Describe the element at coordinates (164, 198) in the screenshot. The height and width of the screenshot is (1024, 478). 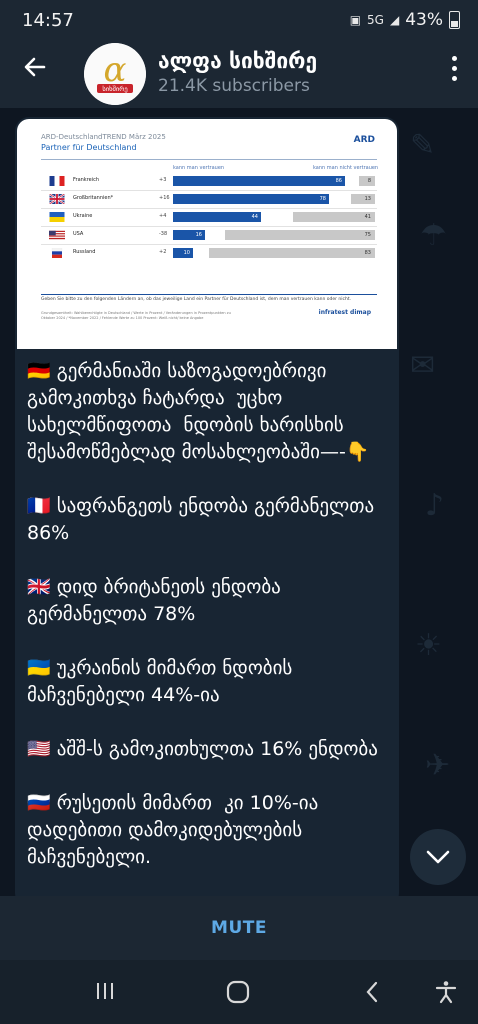
I see `country-delta: +16` at that location.